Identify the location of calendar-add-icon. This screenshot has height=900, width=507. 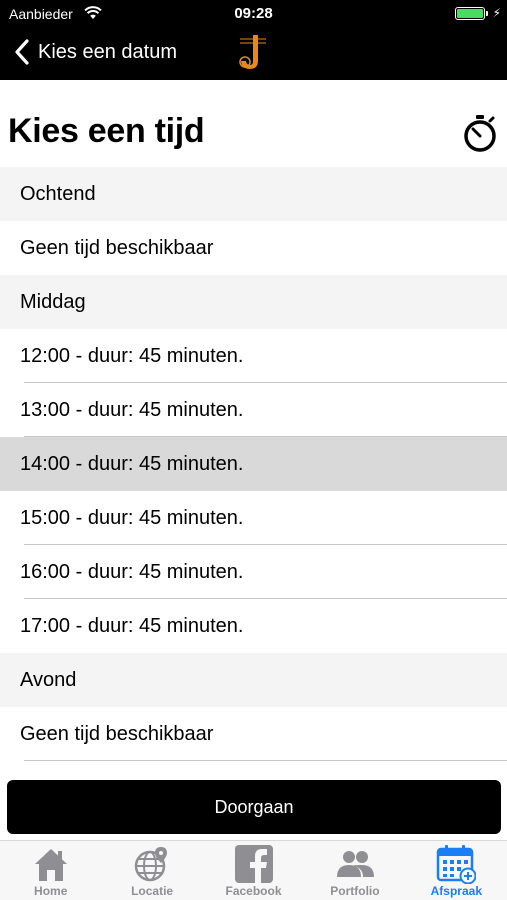
(457, 864).